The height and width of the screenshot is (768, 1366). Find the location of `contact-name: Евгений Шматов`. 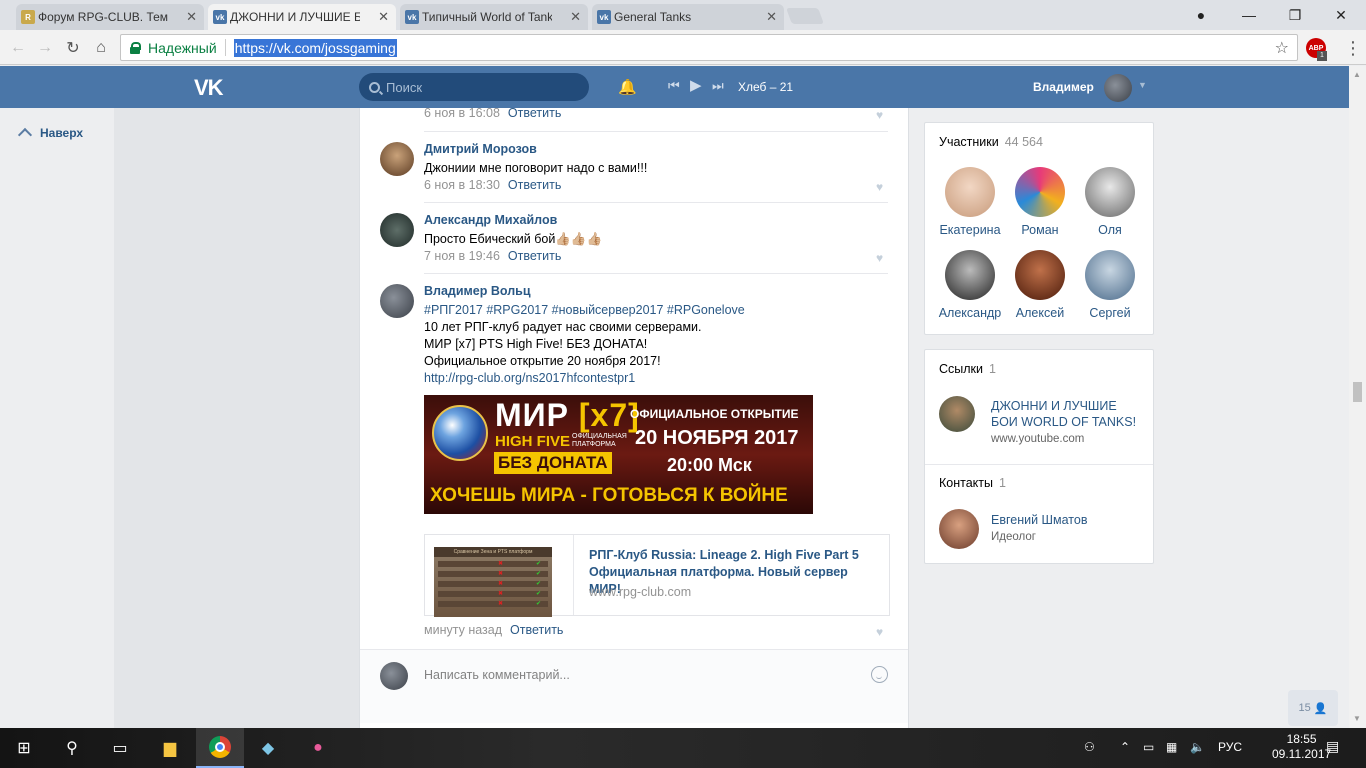

contact-name: Евгений Шматов is located at coordinates (1066, 520).